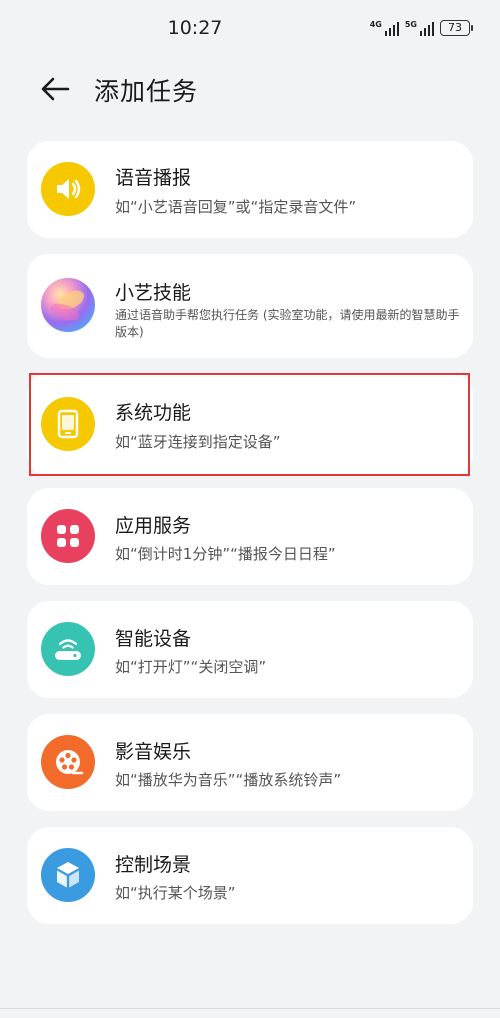 The height and width of the screenshot is (1018, 500). Describe the element at coordinates (250, 875) in the screenshot. I see `task-item-control-scenes: 控制场景 如“执行某个场景”` at that location.